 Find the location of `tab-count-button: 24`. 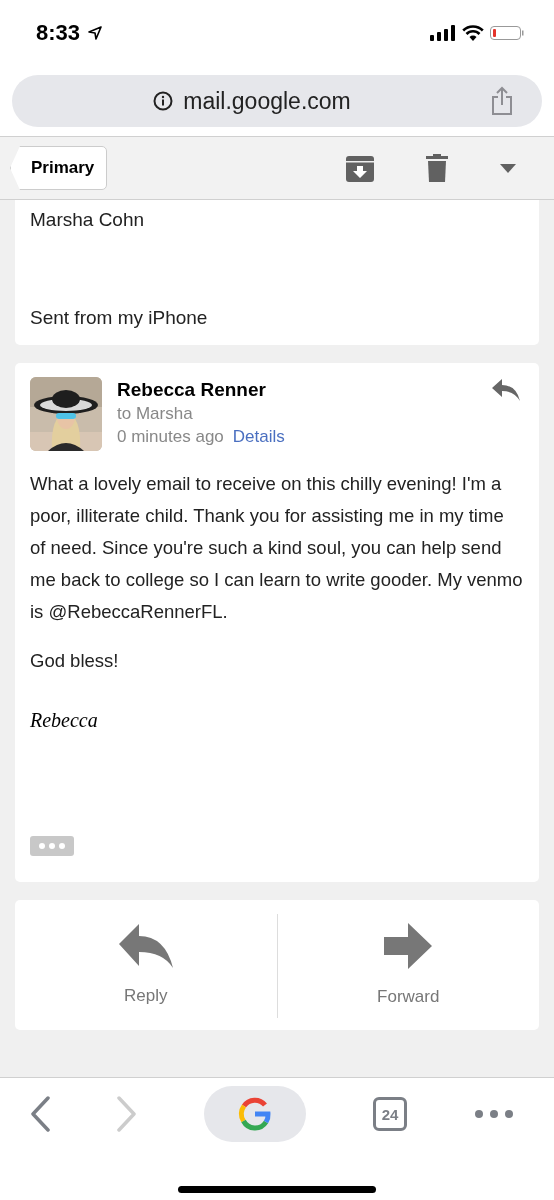

tab-count-button: 24 is located at coordinates (390, 1114).